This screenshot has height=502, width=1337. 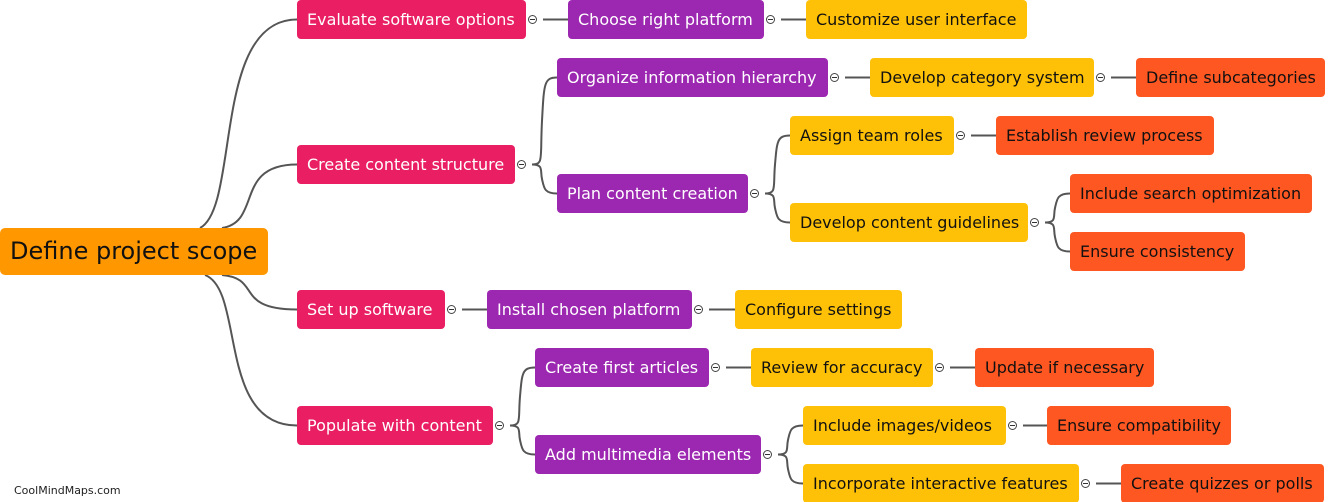 I want to click on root-node: Define project scope, so click(x=134, y=251).